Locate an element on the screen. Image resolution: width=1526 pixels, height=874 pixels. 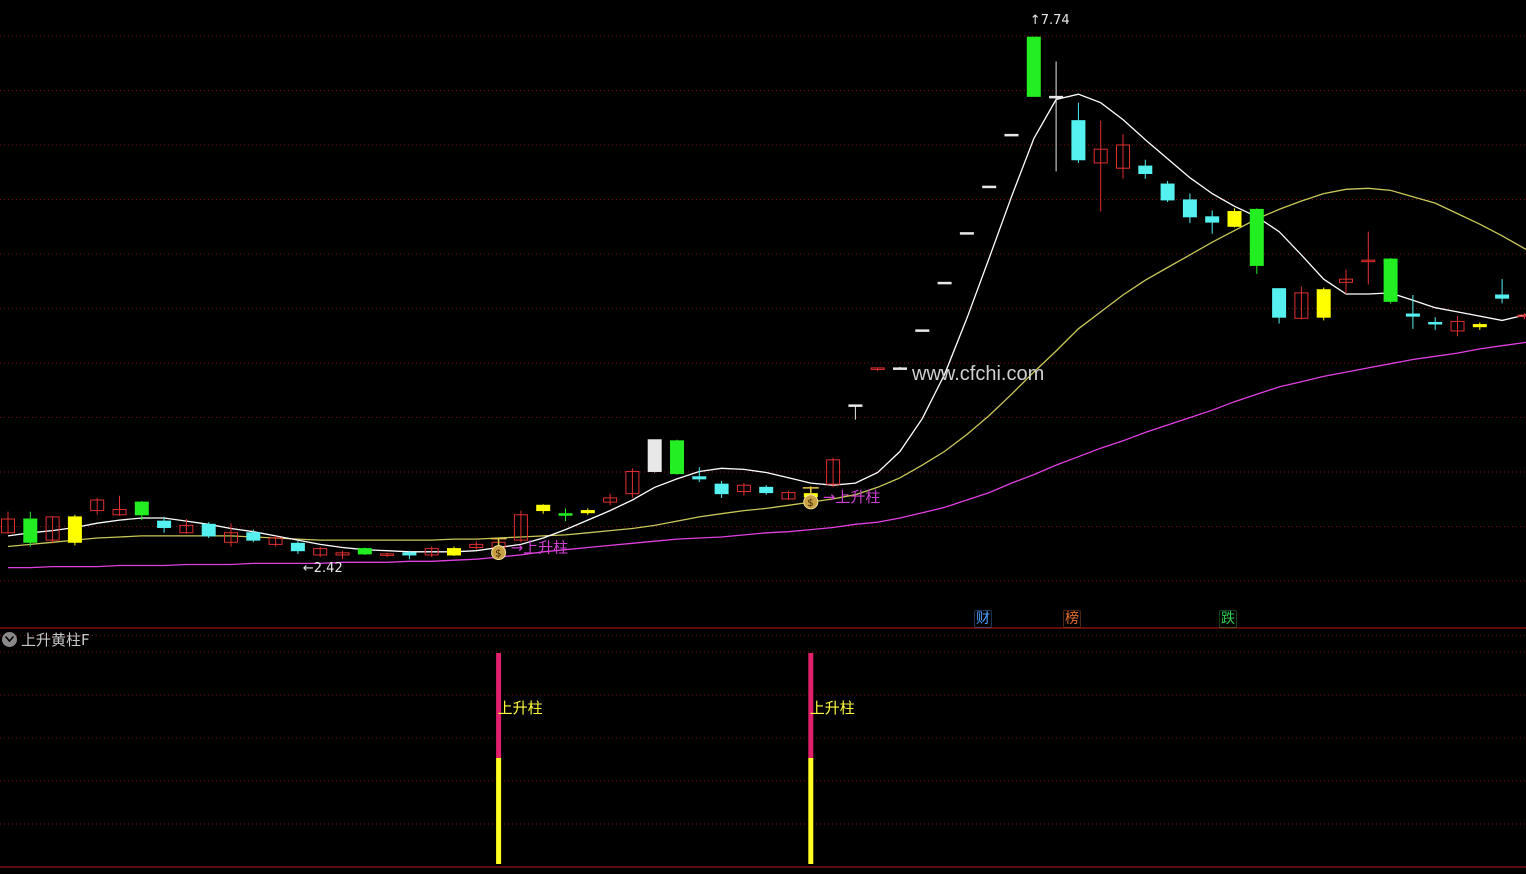
indicator-panel: 上升柱 上升柱 is located at coordinates (675, 758).